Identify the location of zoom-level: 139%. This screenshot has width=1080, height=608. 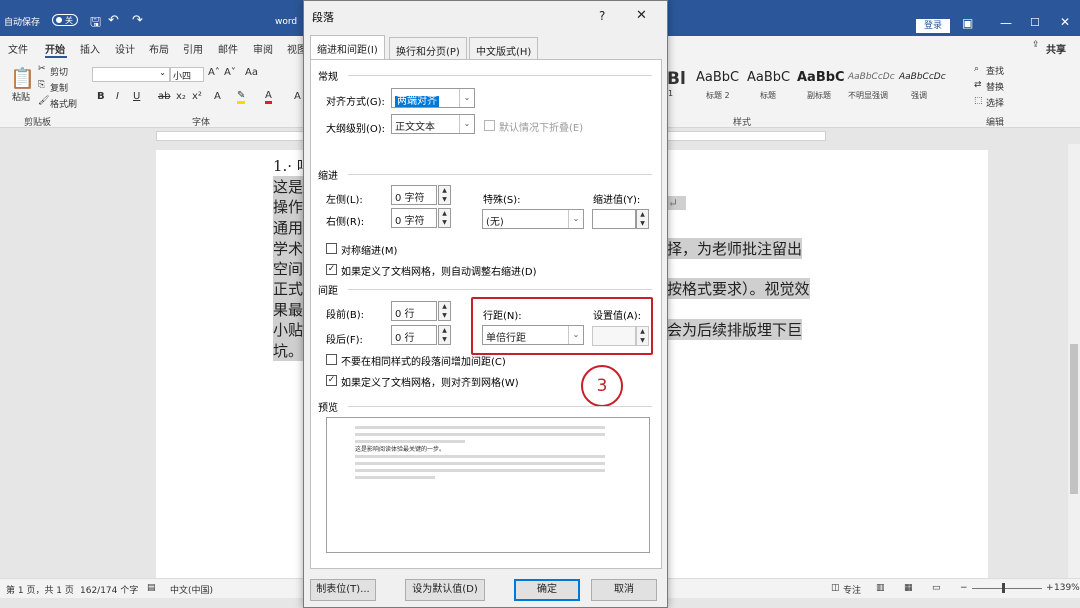
(1067, 588).